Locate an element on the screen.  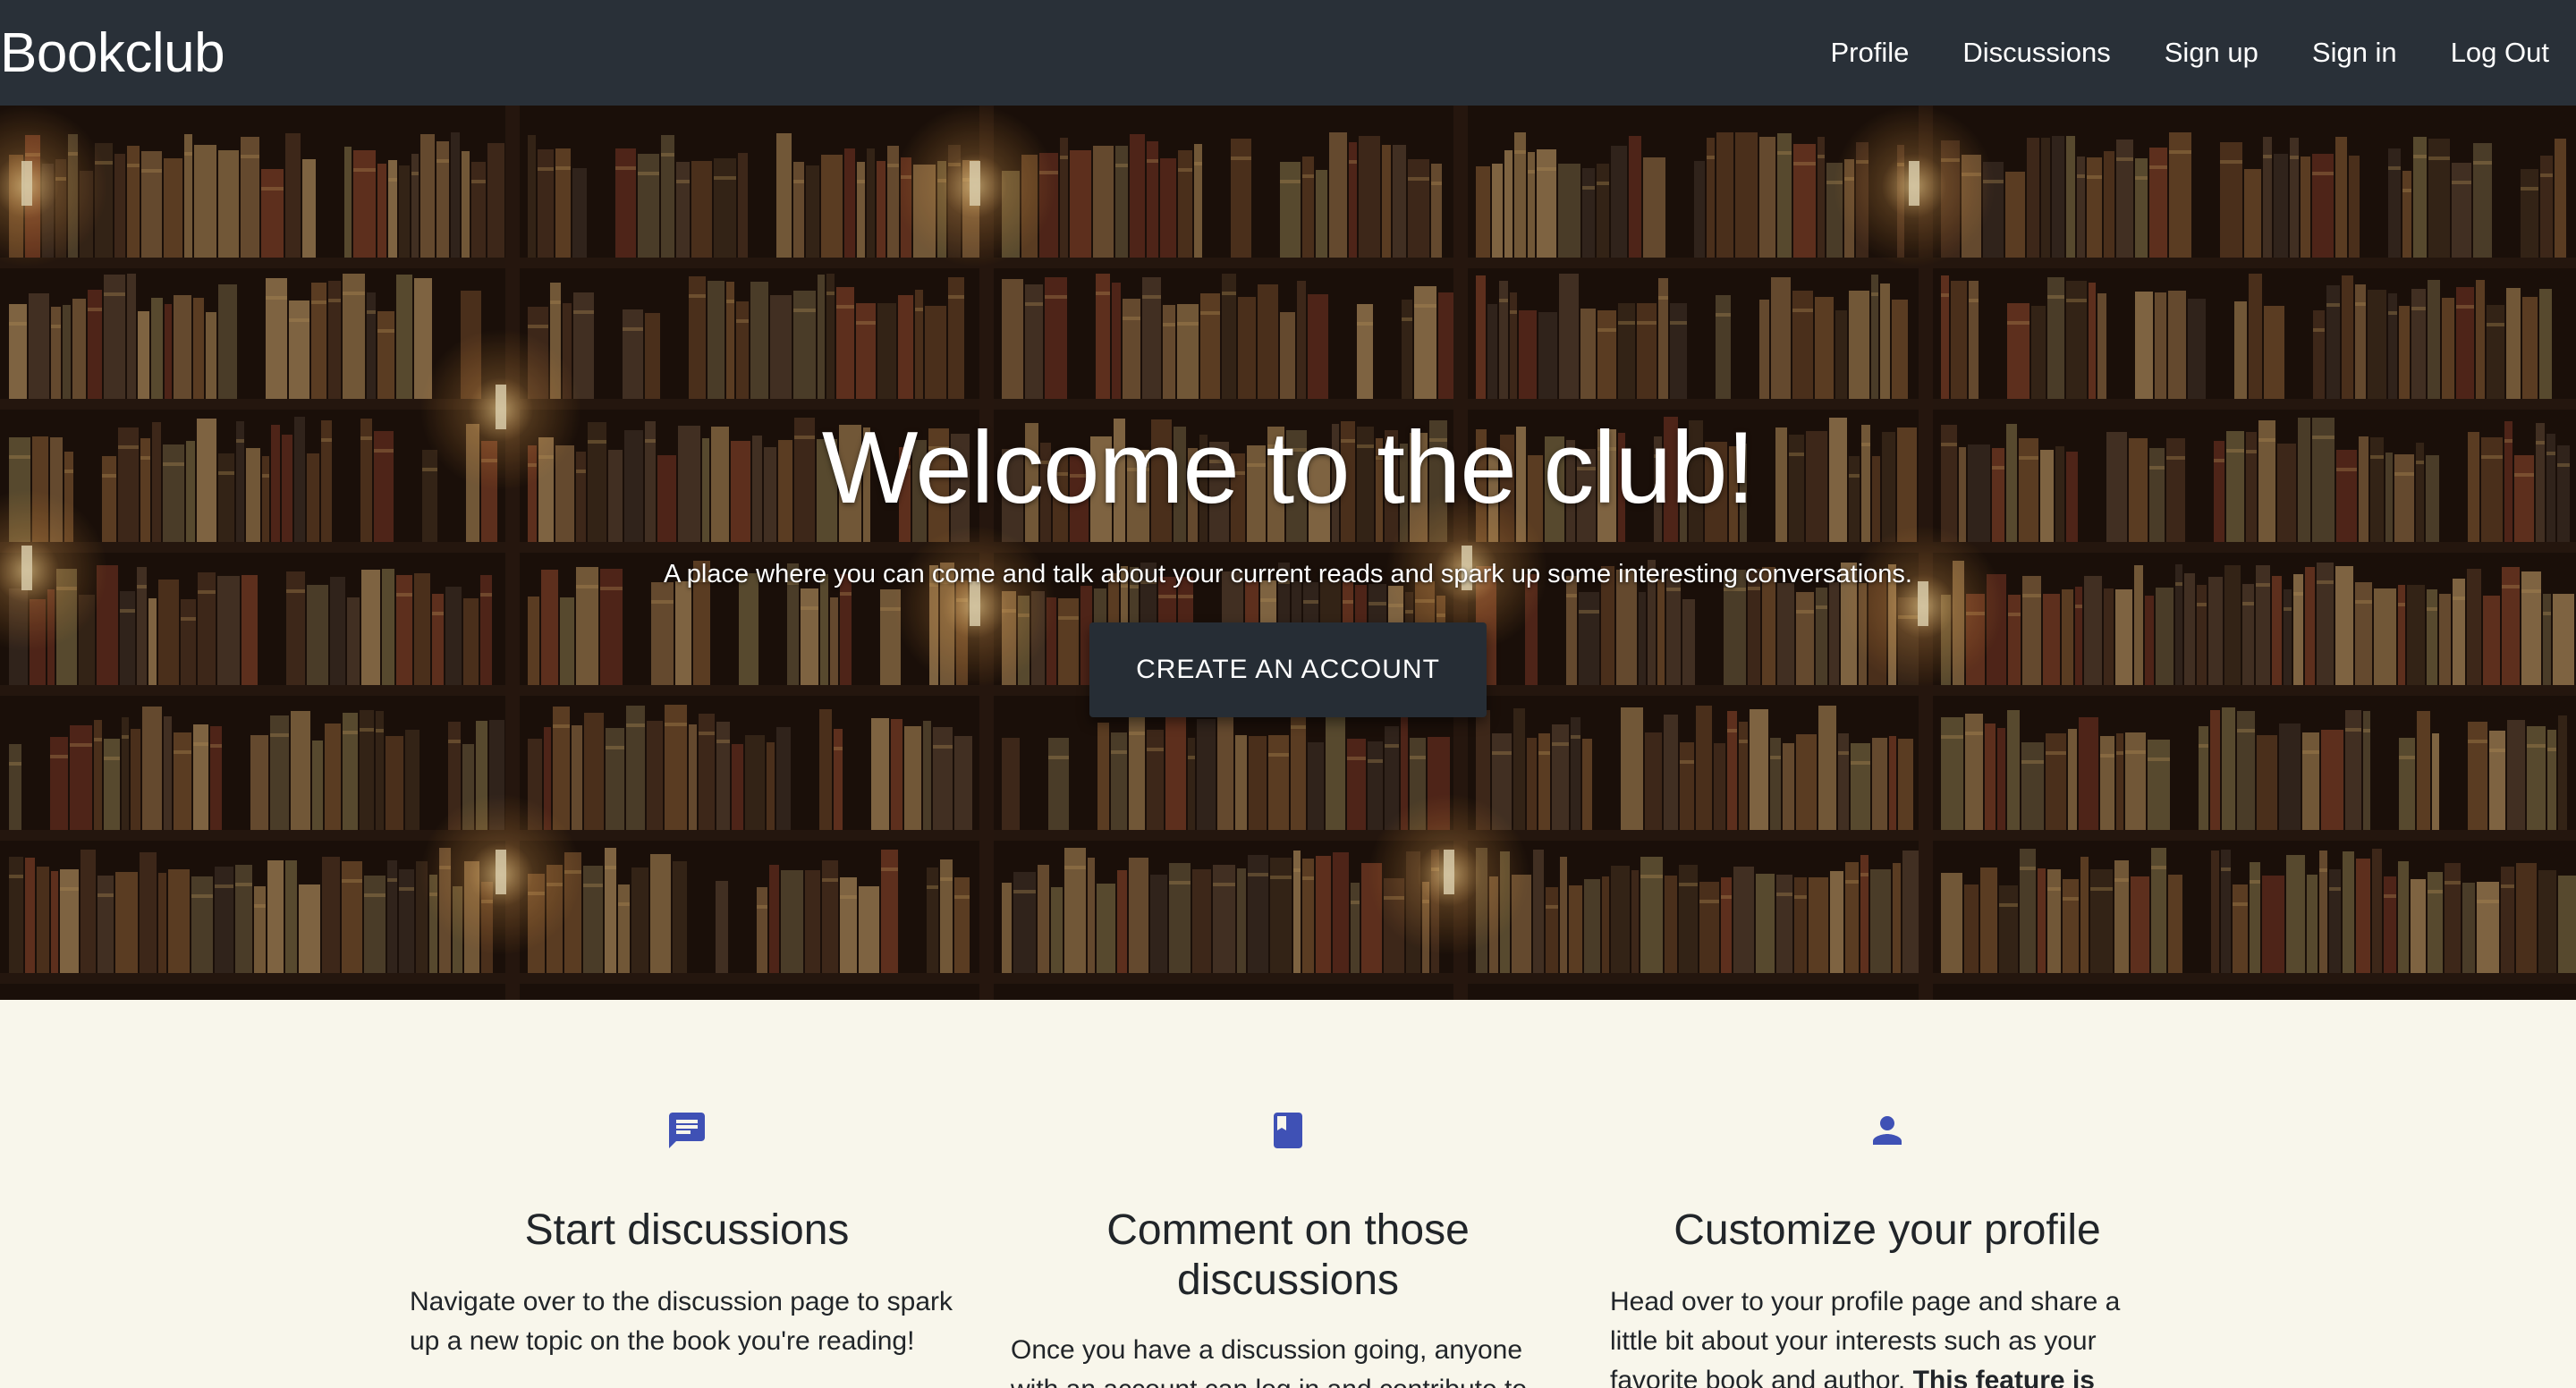
book-icon is located at coordinates (1288, 1131).